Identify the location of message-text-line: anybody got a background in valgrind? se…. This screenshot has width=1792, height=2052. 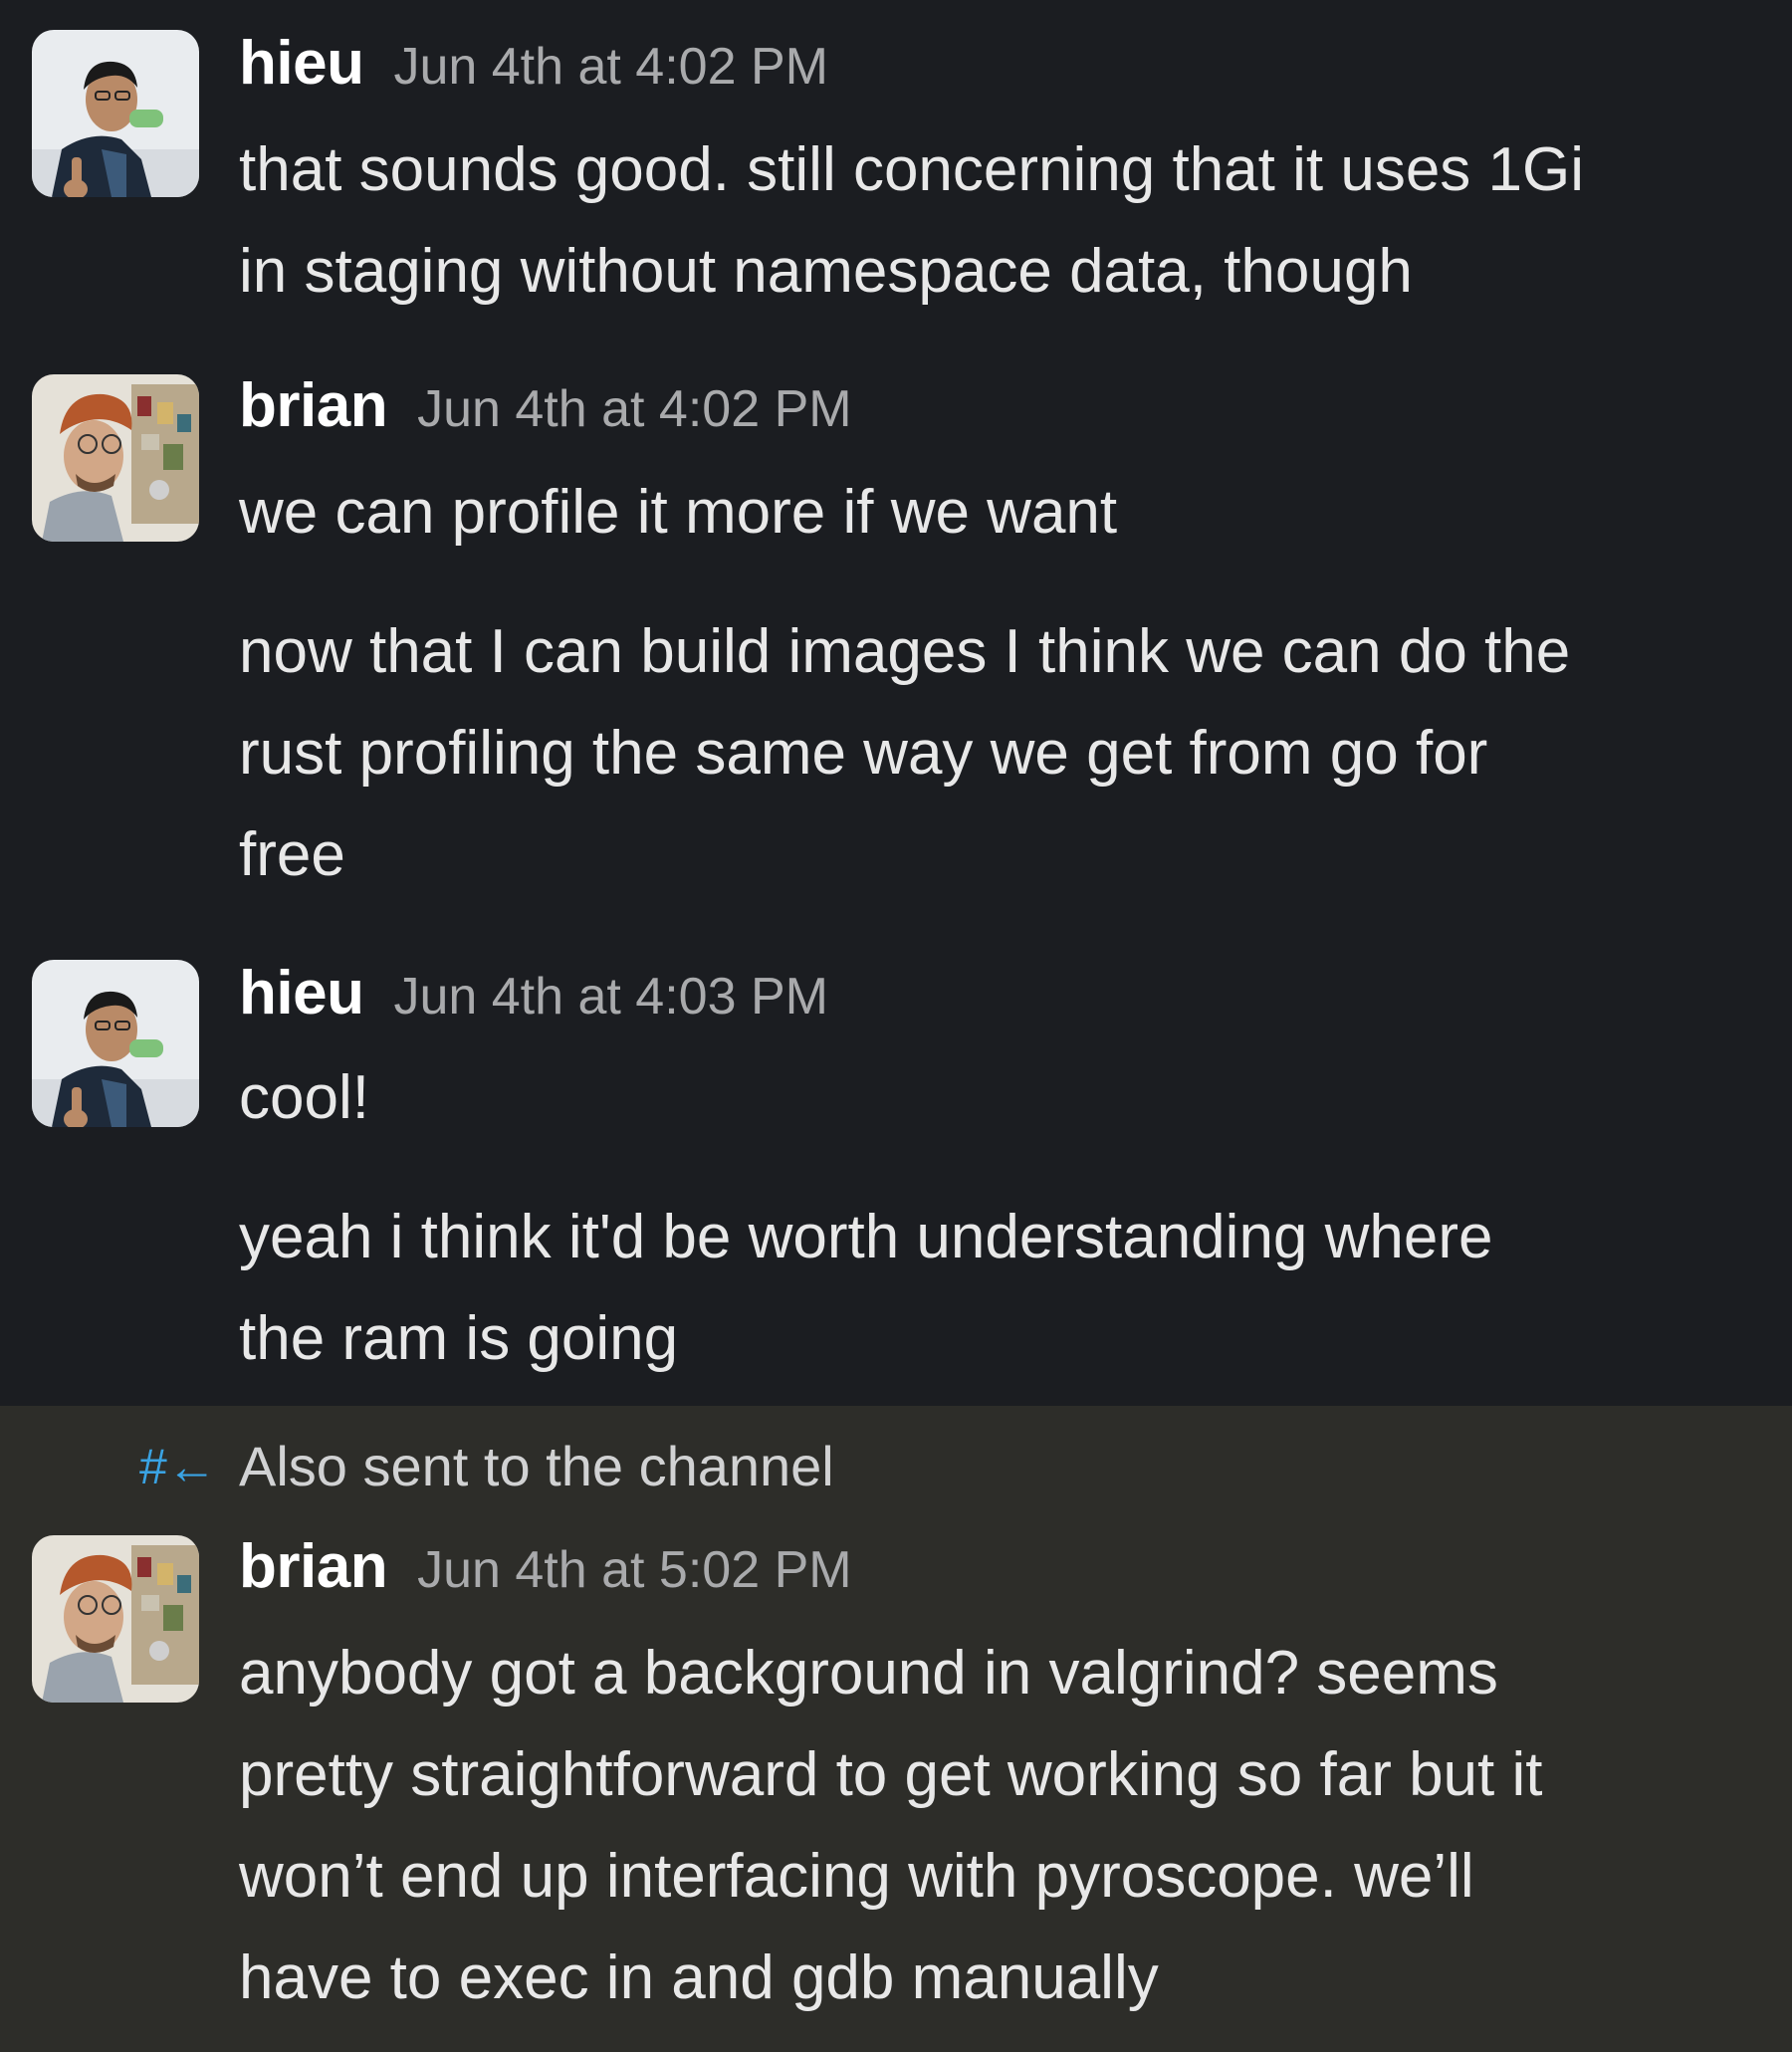
(868, 1673).